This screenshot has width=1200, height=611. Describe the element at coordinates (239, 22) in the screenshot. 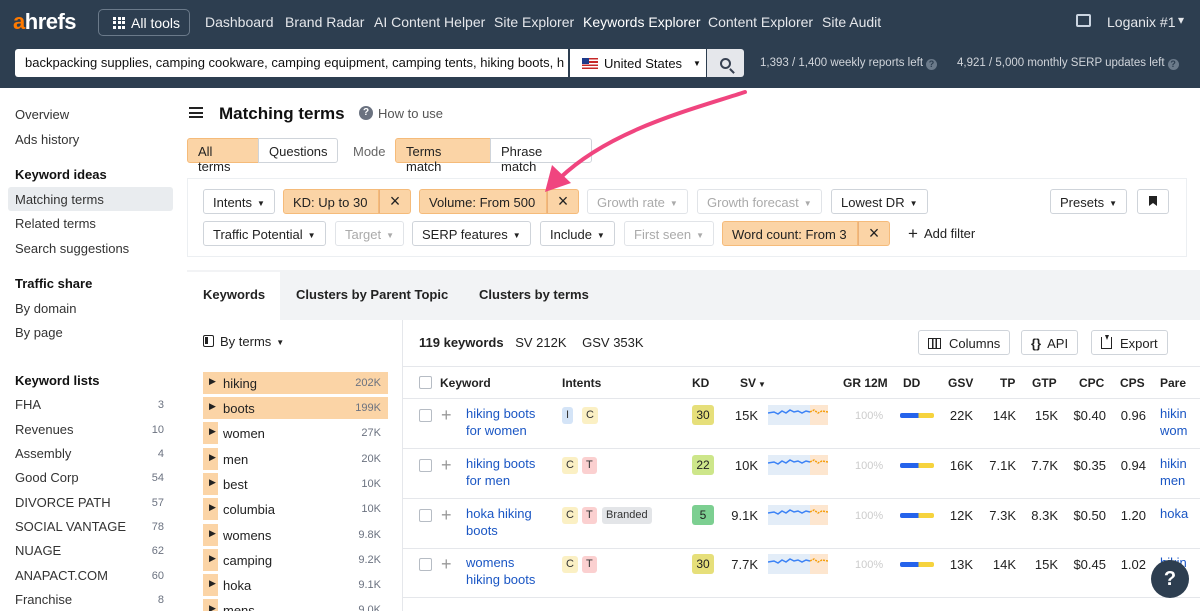

I see `nav-dashboard: Dashboard` at that location.